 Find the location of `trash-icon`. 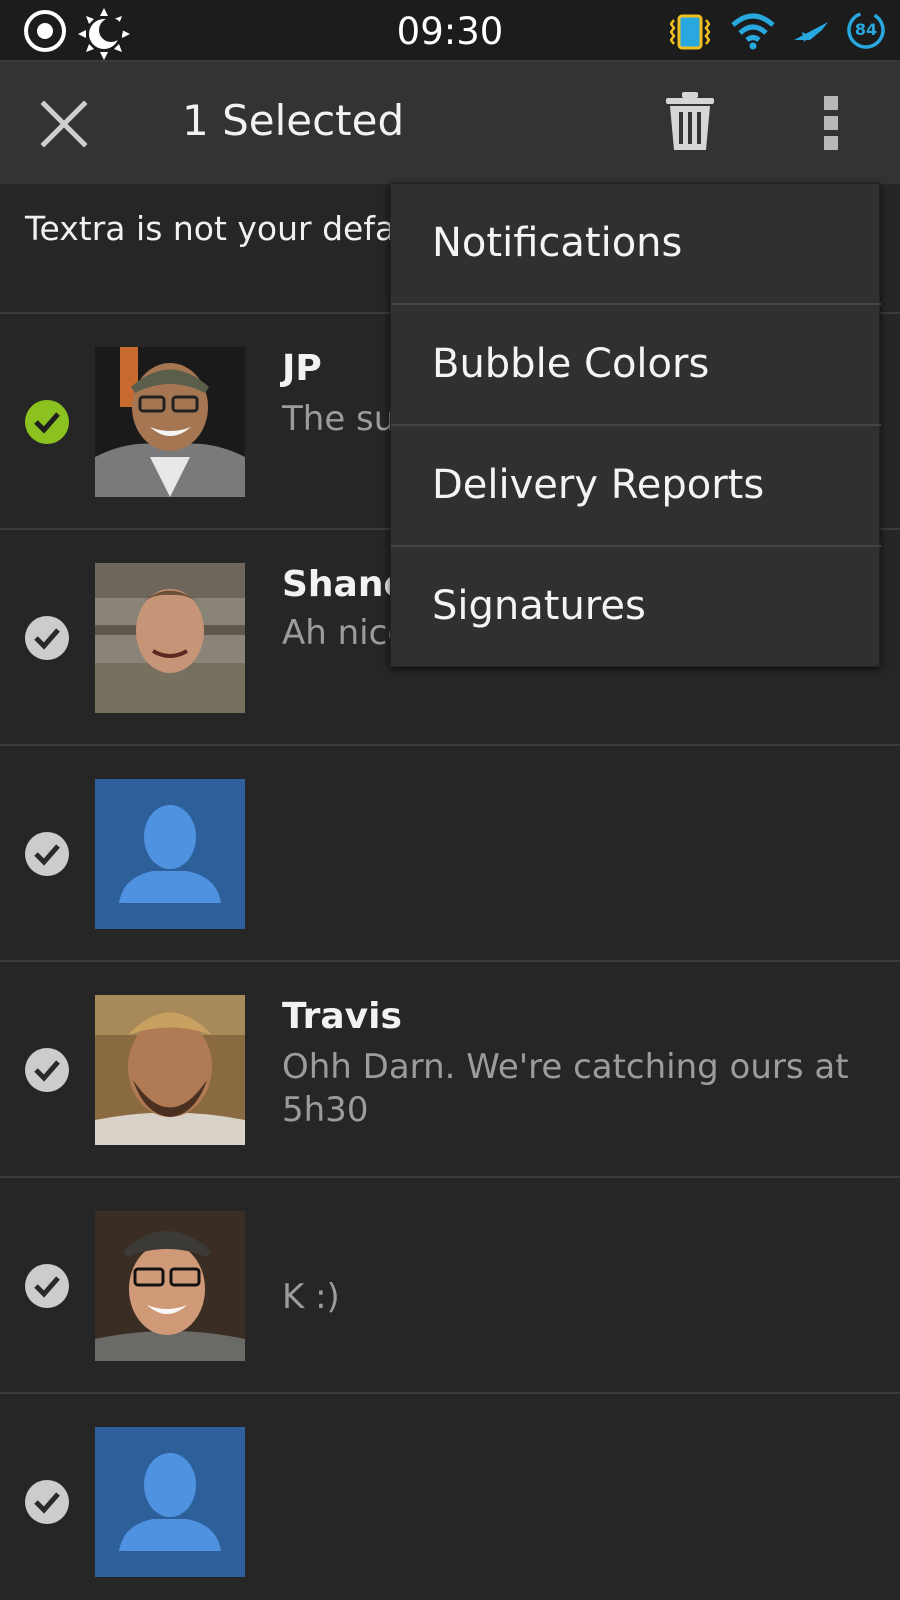

trash-icon is located at coordinates (690, 122).